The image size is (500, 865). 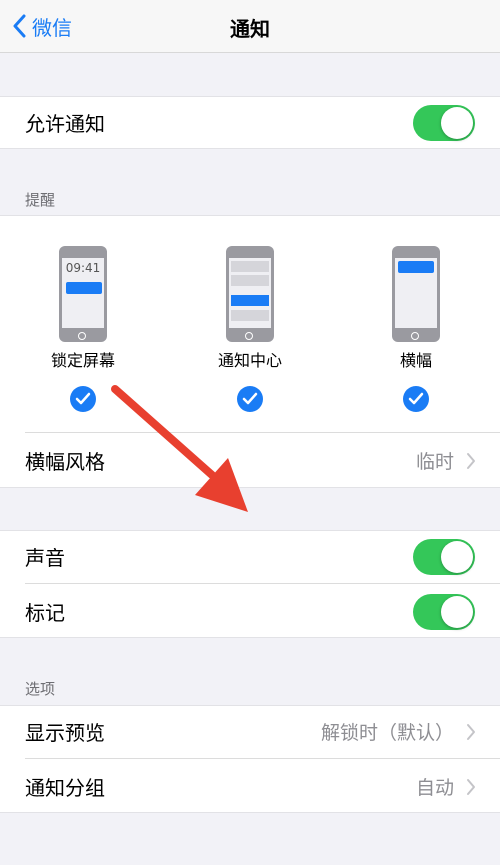 I want to click on notification-grouping-row: 通知分组 自动, so click(x=250, y=786).